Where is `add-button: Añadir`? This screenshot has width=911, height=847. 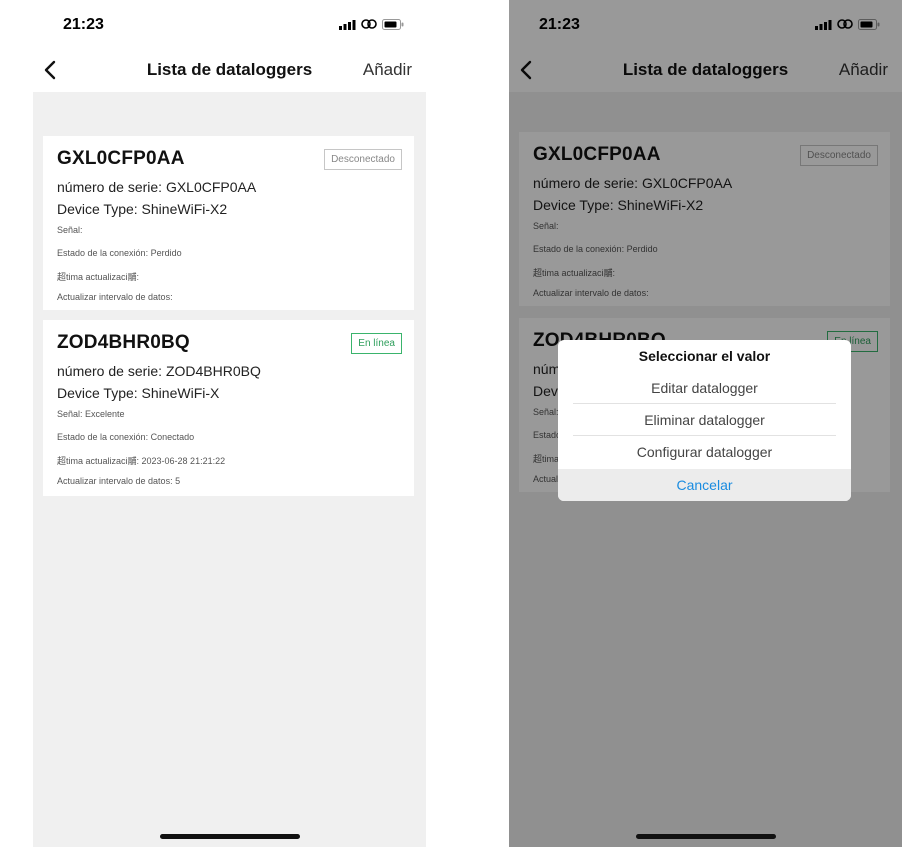 add-button: Añadir is located at coordinates (387, 70).